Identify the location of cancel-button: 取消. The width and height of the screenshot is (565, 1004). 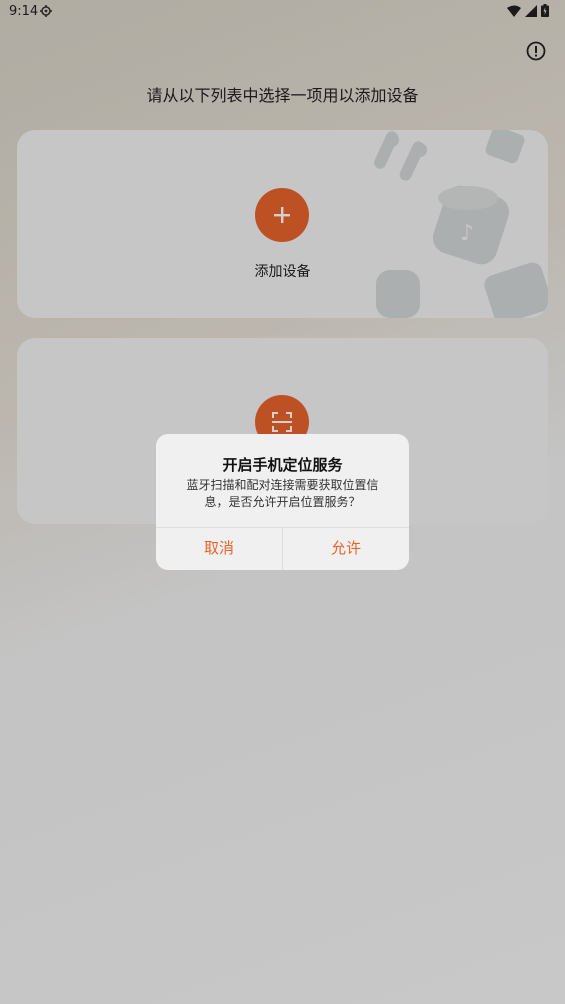
(219, 548).